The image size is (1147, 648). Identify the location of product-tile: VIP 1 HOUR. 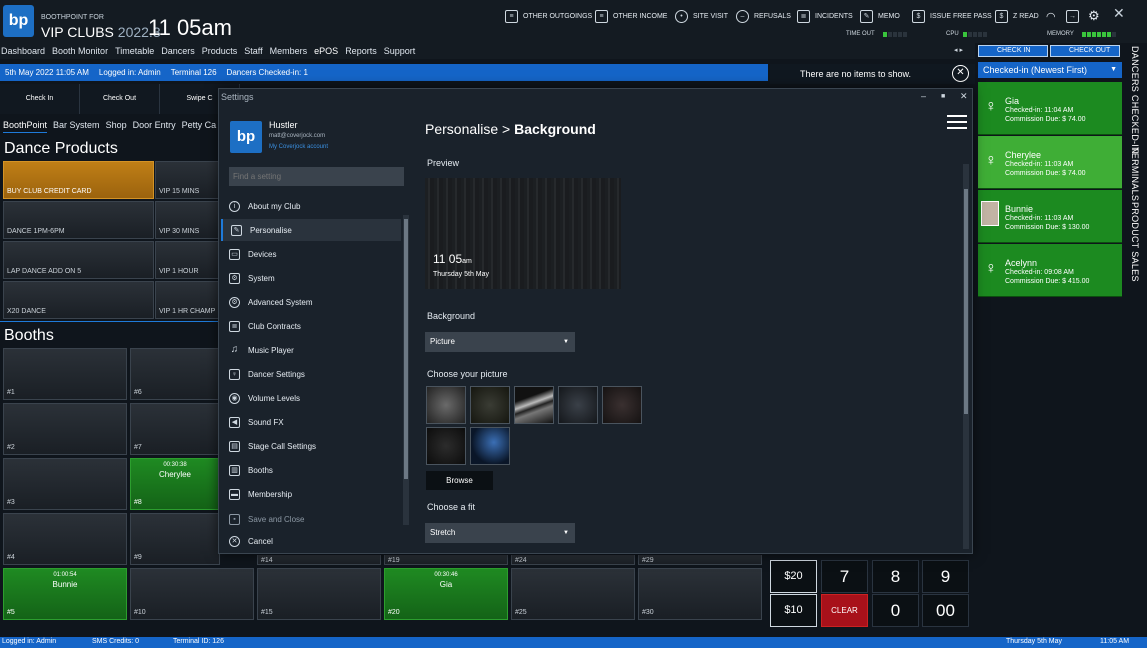
(190, 260).